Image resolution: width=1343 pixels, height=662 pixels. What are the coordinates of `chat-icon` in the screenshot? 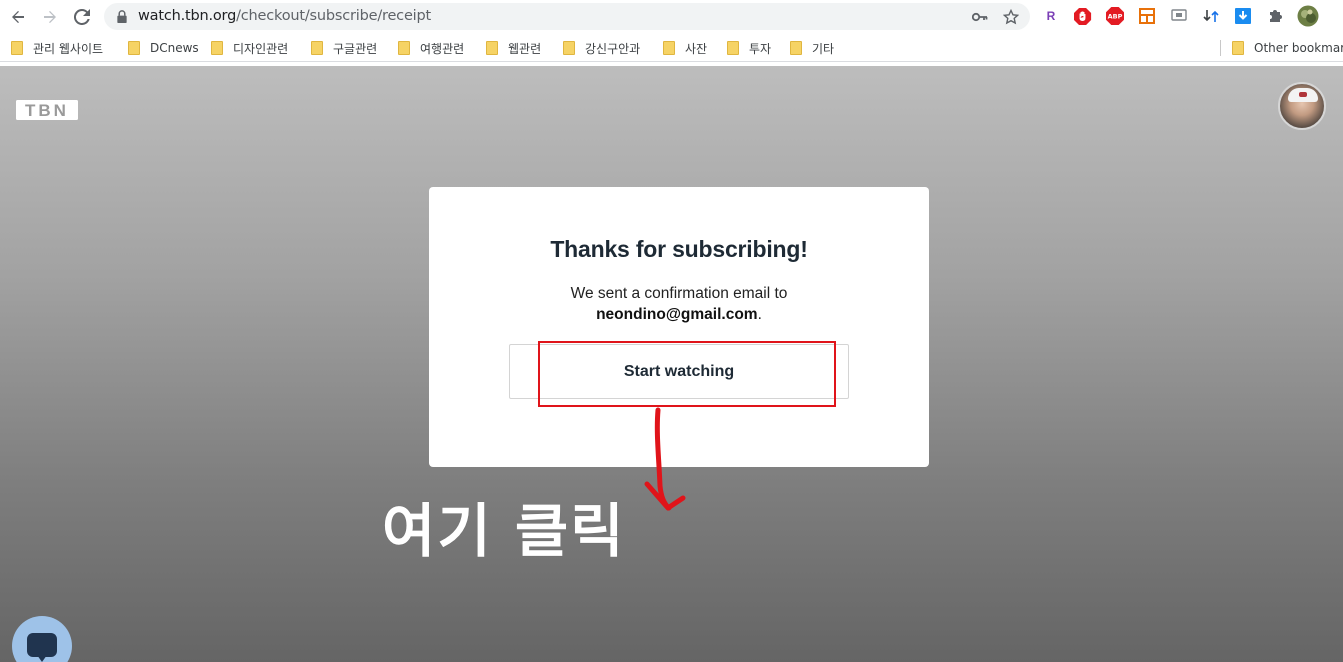 It's located at (42, 647).